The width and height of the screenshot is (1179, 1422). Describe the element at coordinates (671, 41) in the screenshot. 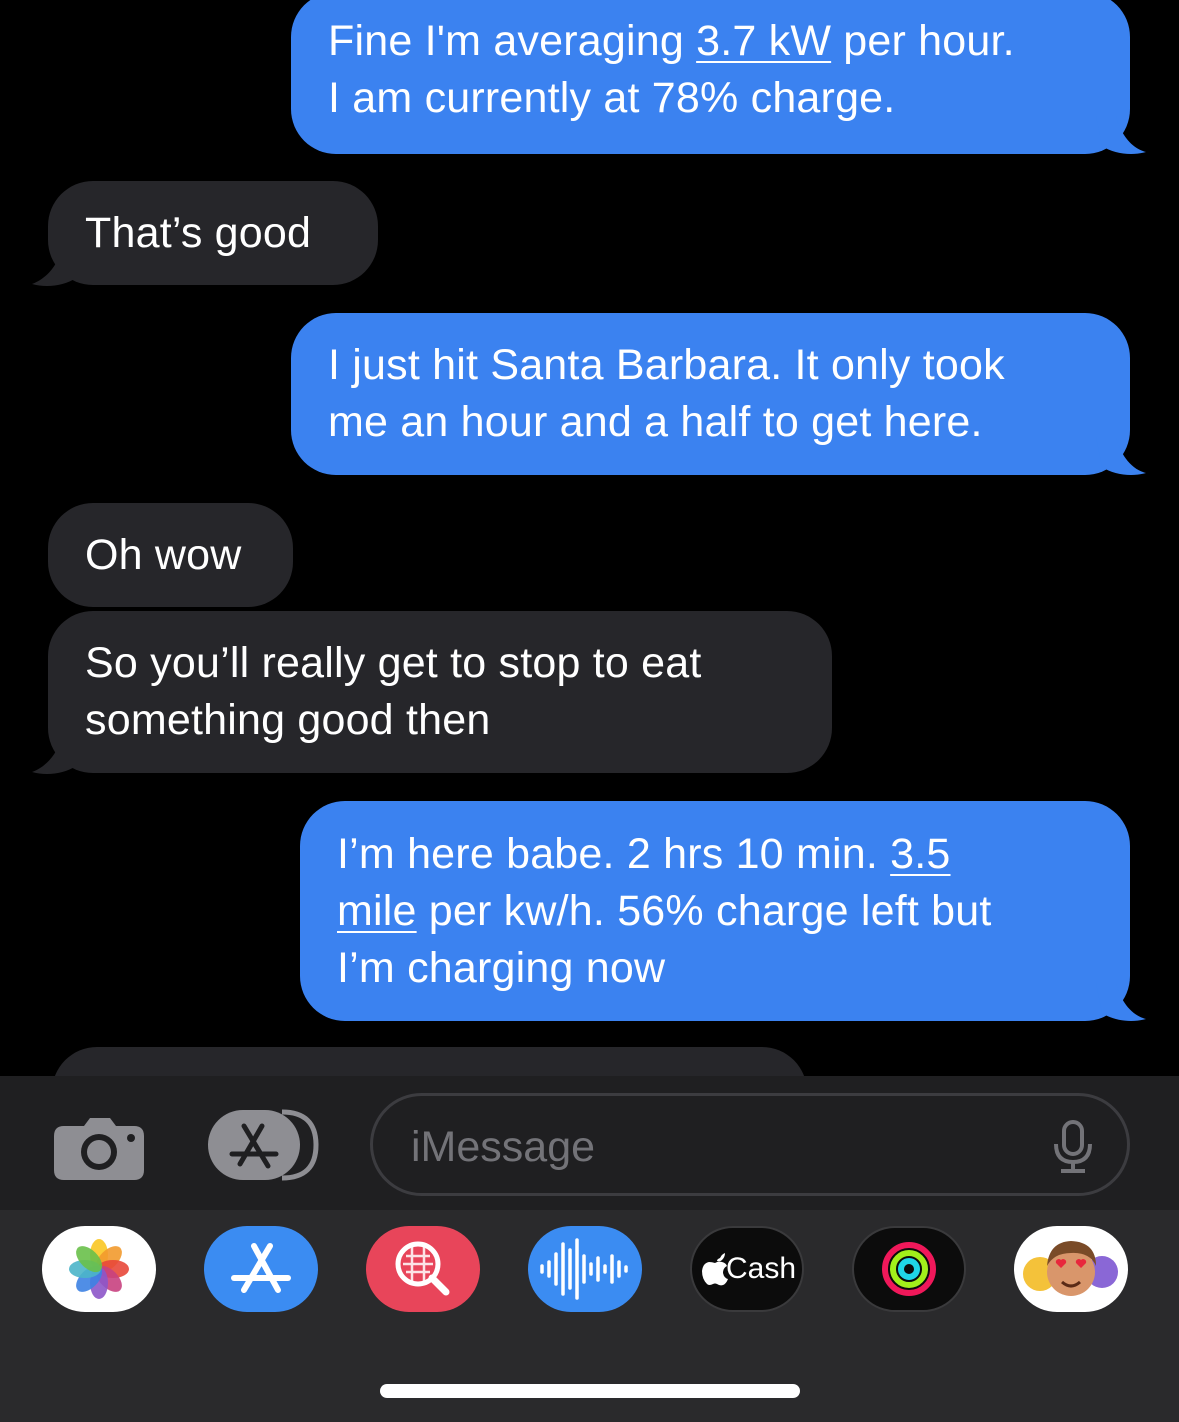

I see `message-line: Fine I'm averaging 3.7 kW per hour.` at that location.